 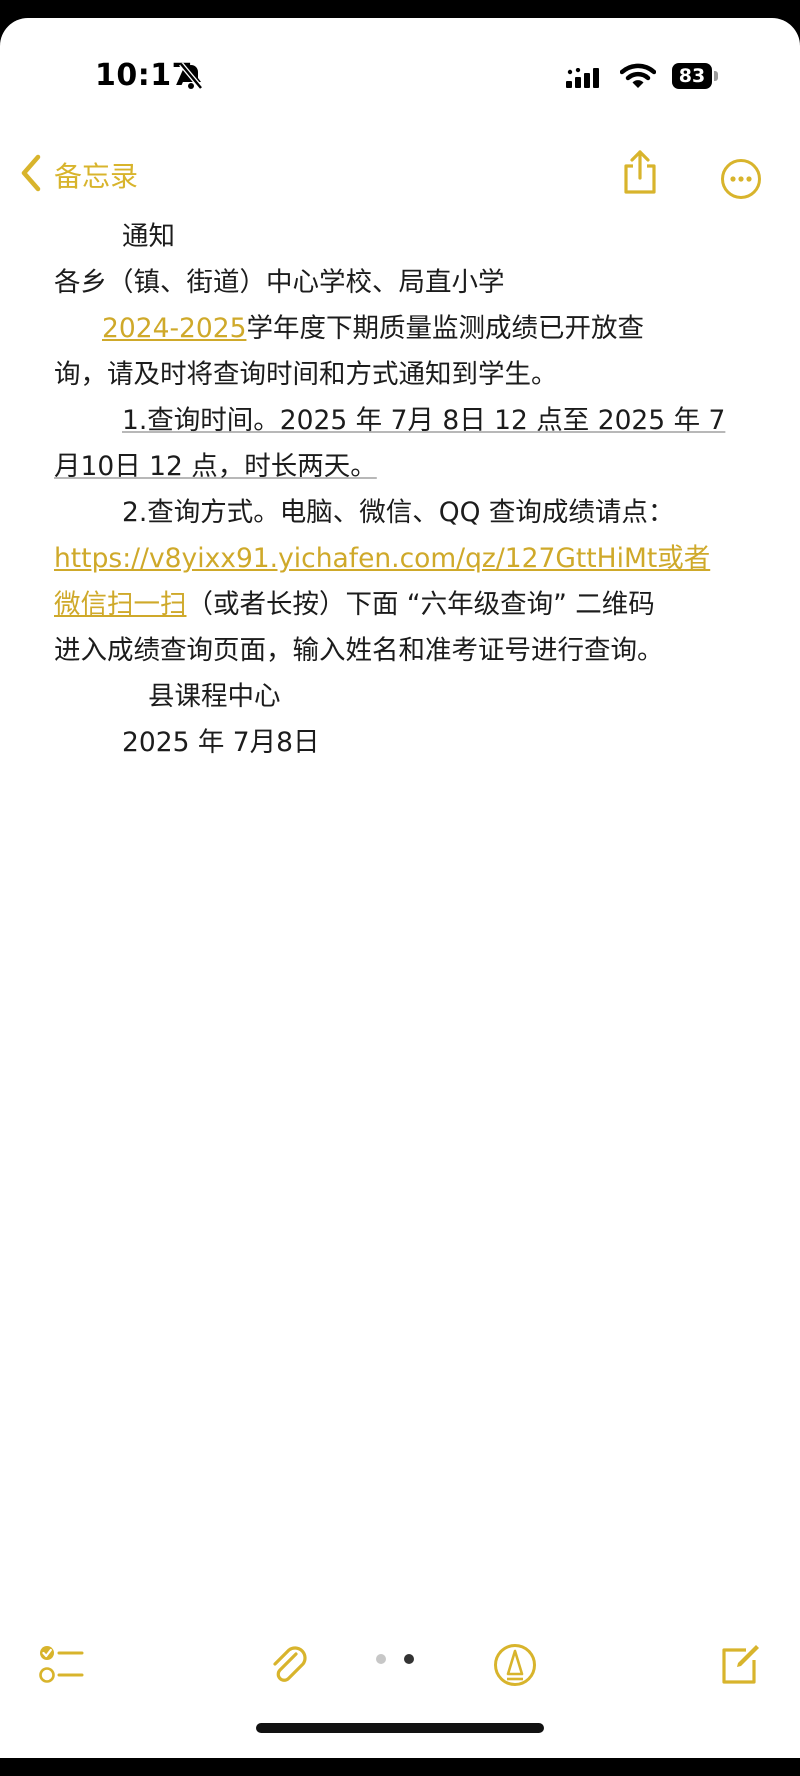 I want to click on note-item-2-line-4: 进入成绩查询页面，输入姓名和准考证号进行查询。, so click(x=359, y=650).